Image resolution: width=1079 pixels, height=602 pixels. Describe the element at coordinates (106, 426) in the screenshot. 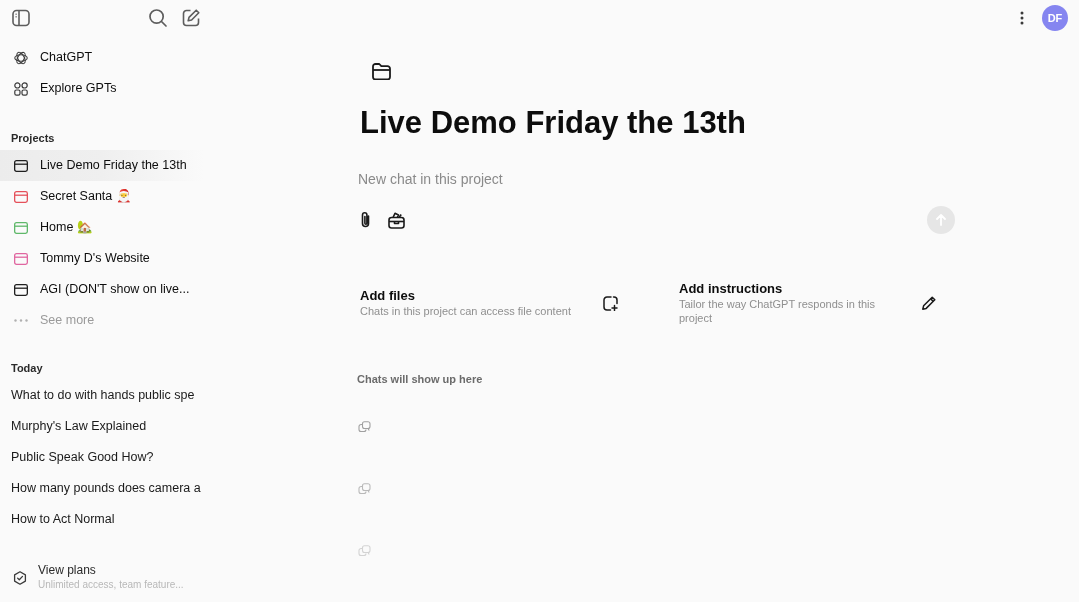

I see `chat-item: Murphy's Law Explained` at that location.